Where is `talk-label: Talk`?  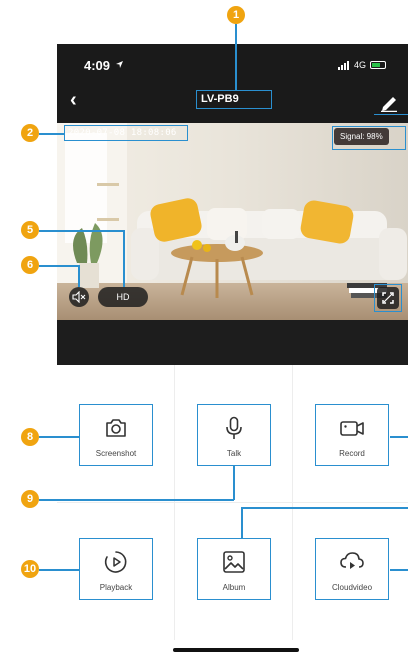 talk-label: Talk is located at coordinates (234, 453).